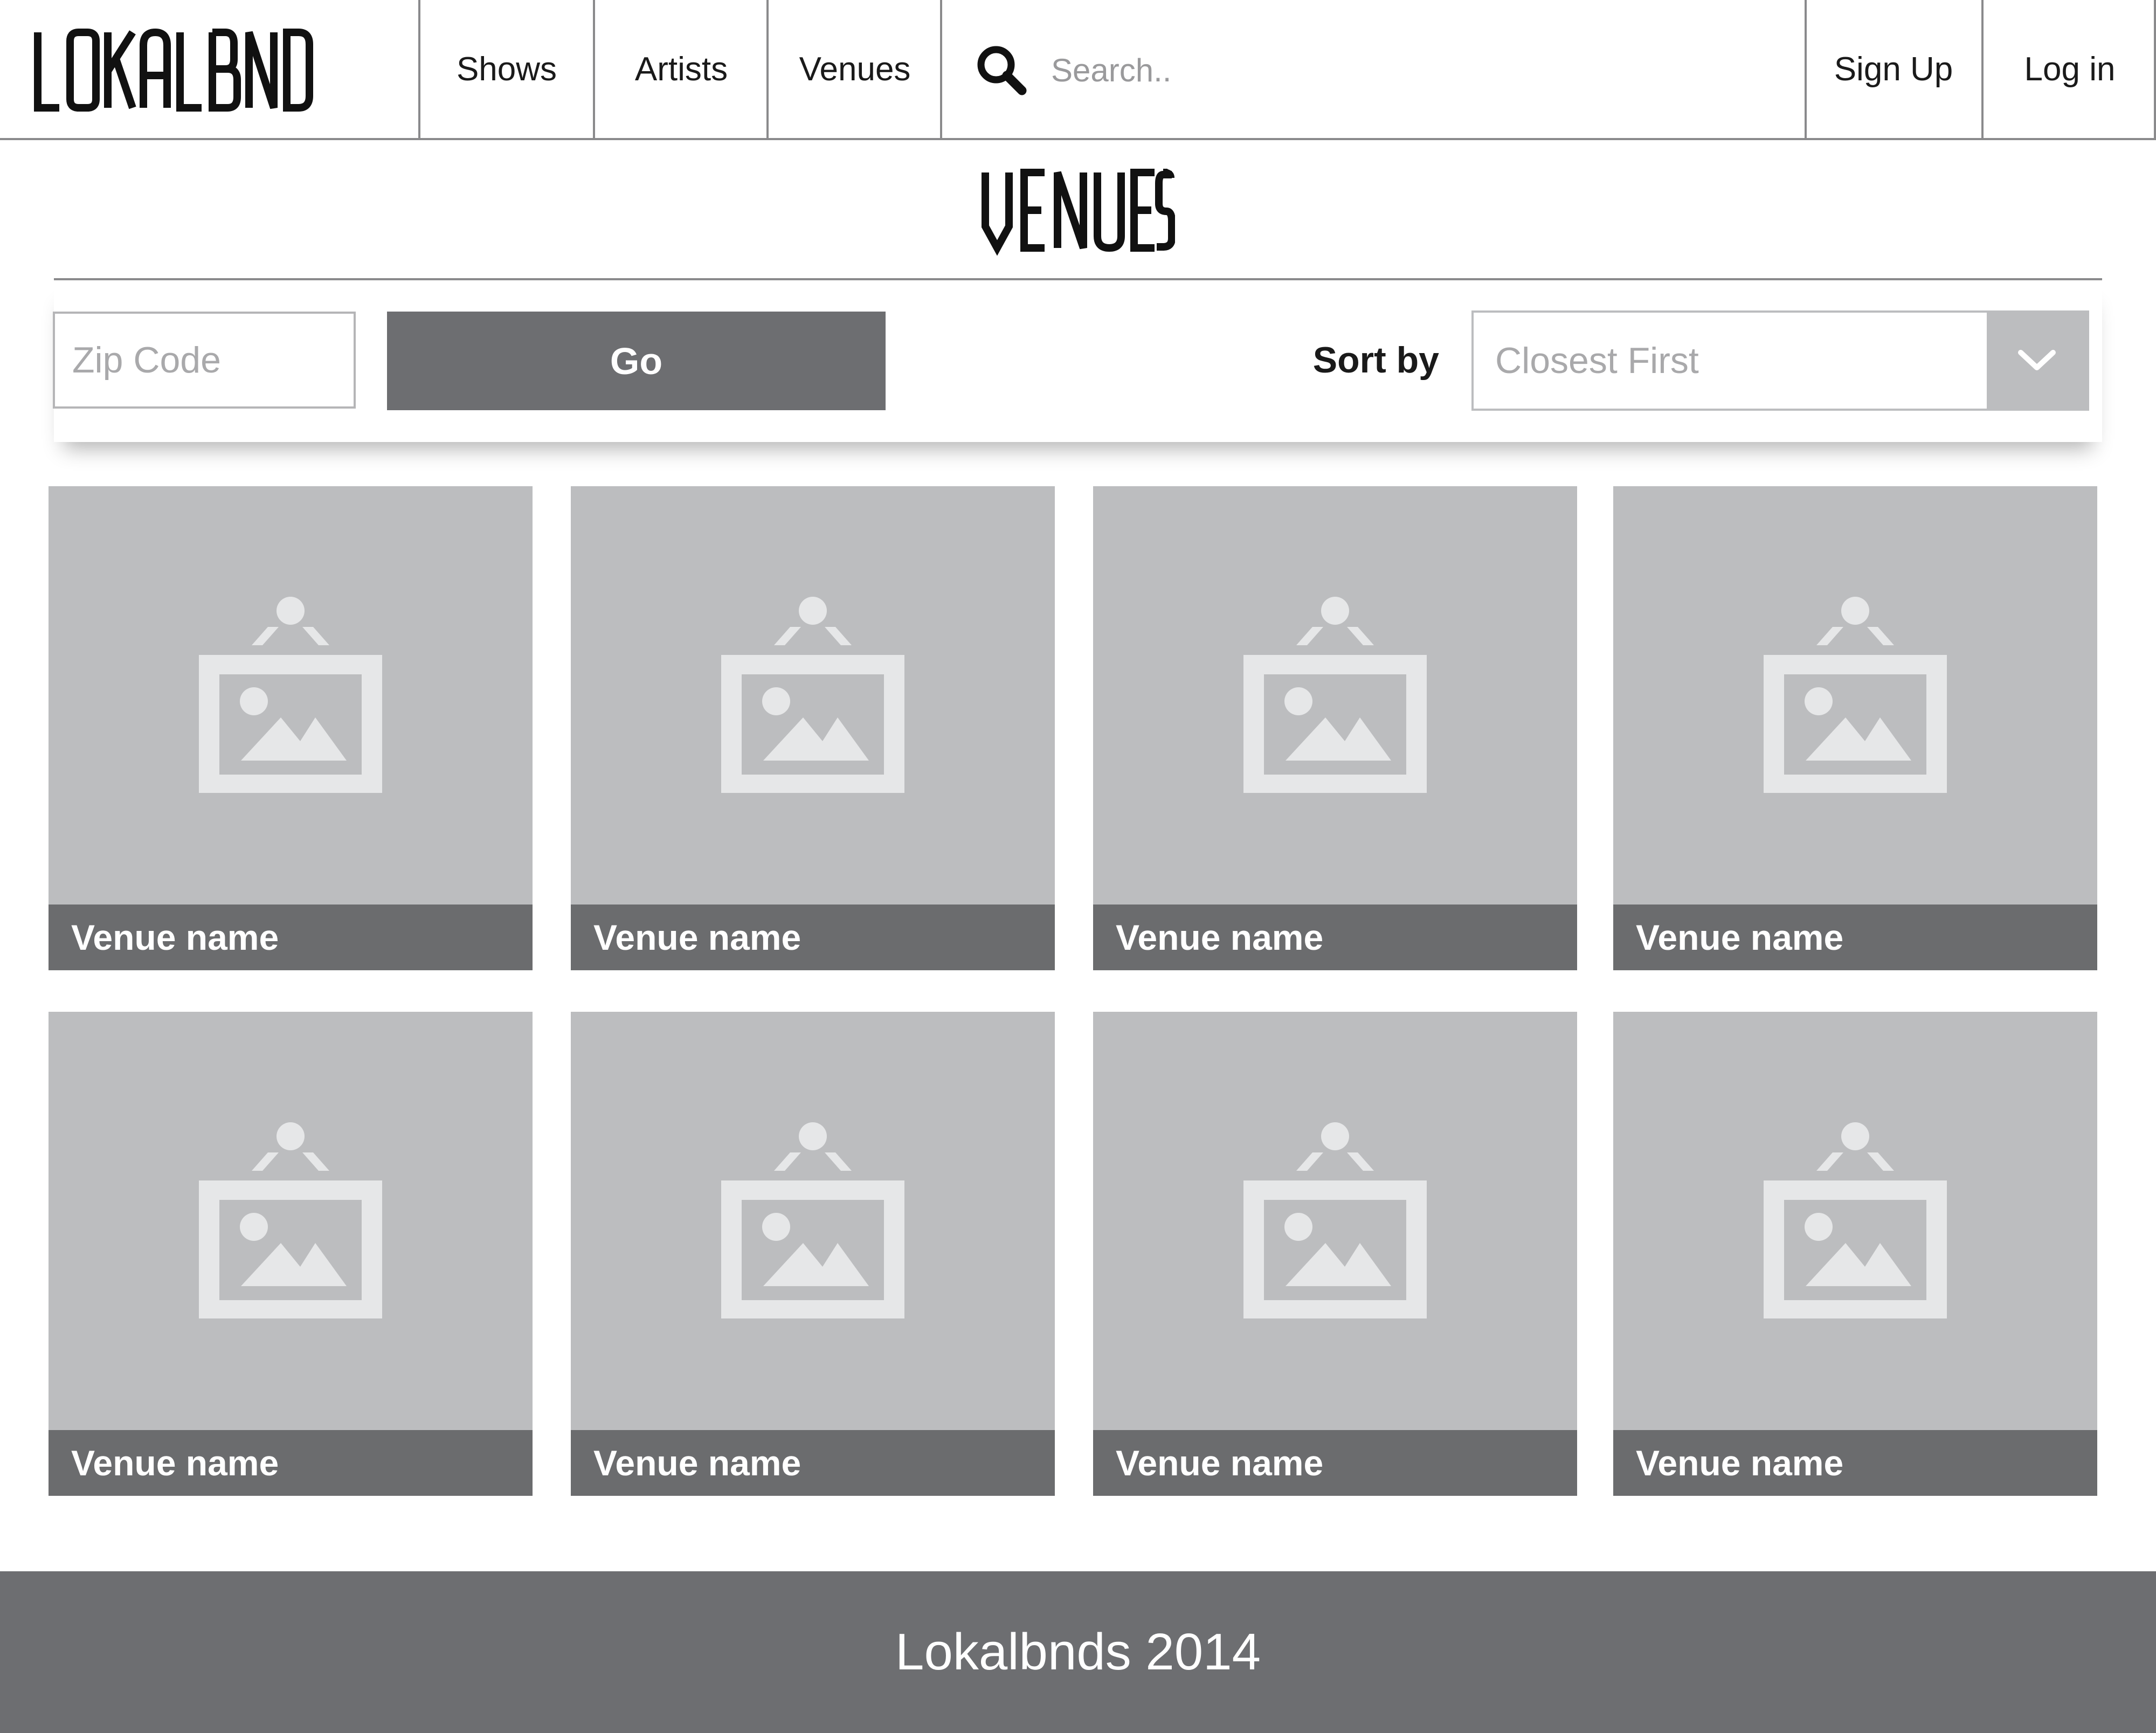 The width and height of the screenshot is (2156, 1733). Describe the element at coordinates (2070, 69) in the screenshot. I see `log-in-link: Log in` at that location.